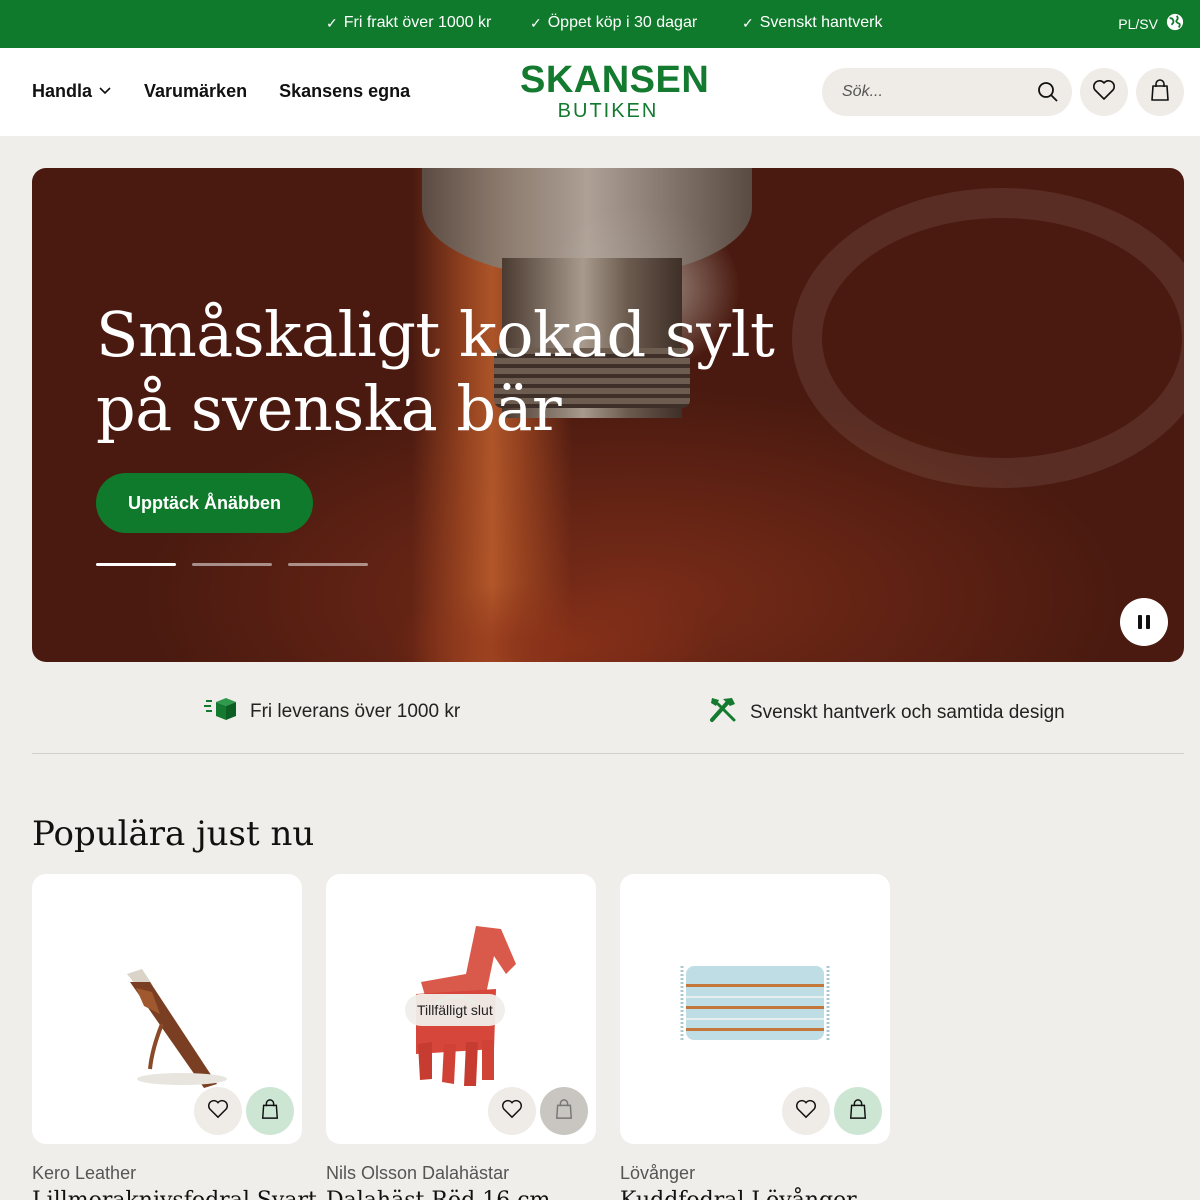 The image size is (1200, 1200). I want to click on nav-item-varumarken: Varumärken, so click(195, 91).